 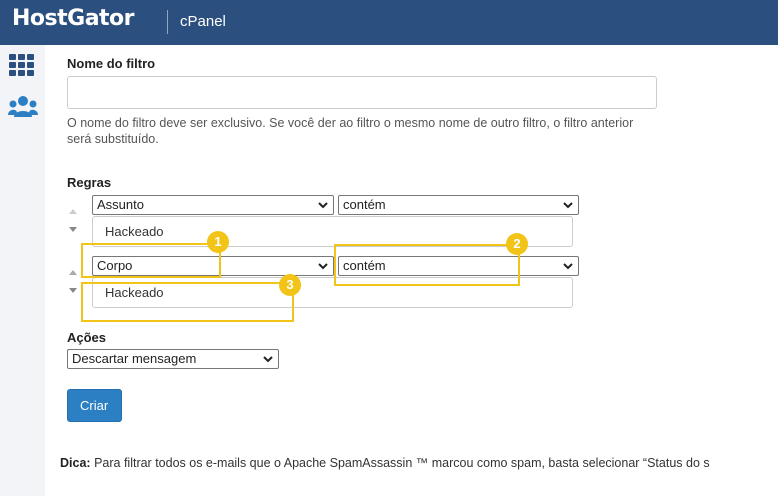 I want to click on action-select-value: Descartar mensagem, so click(x=134, y=358).